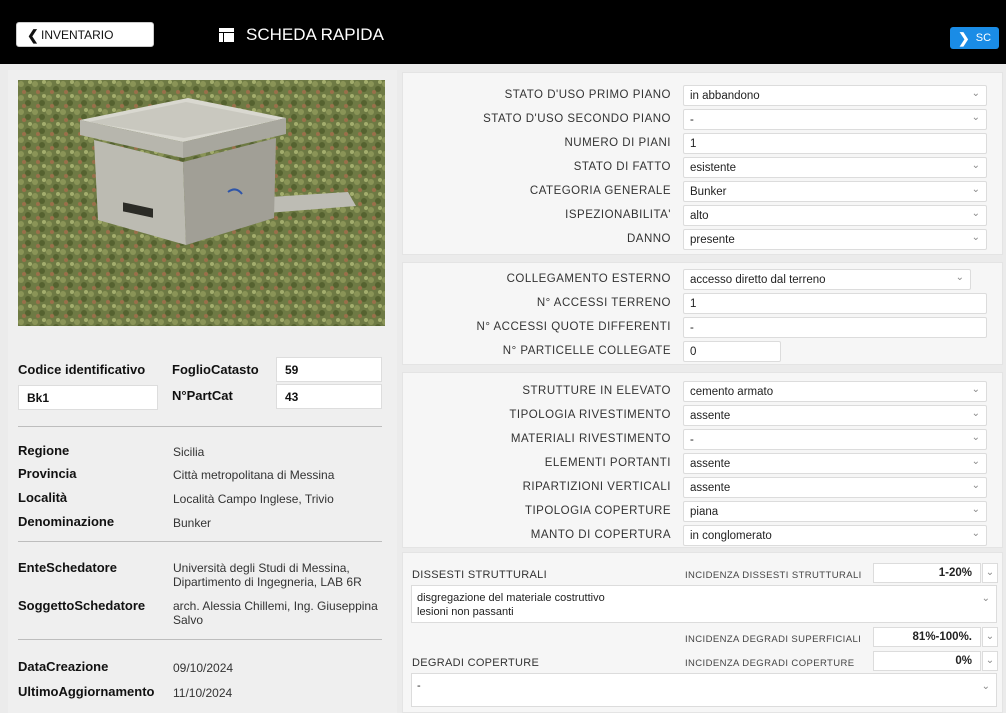 This screenshot has width=1006, height=713. I want to click on back-to-inventario-button: ❮ INVENTARIO, so click(85, 34).